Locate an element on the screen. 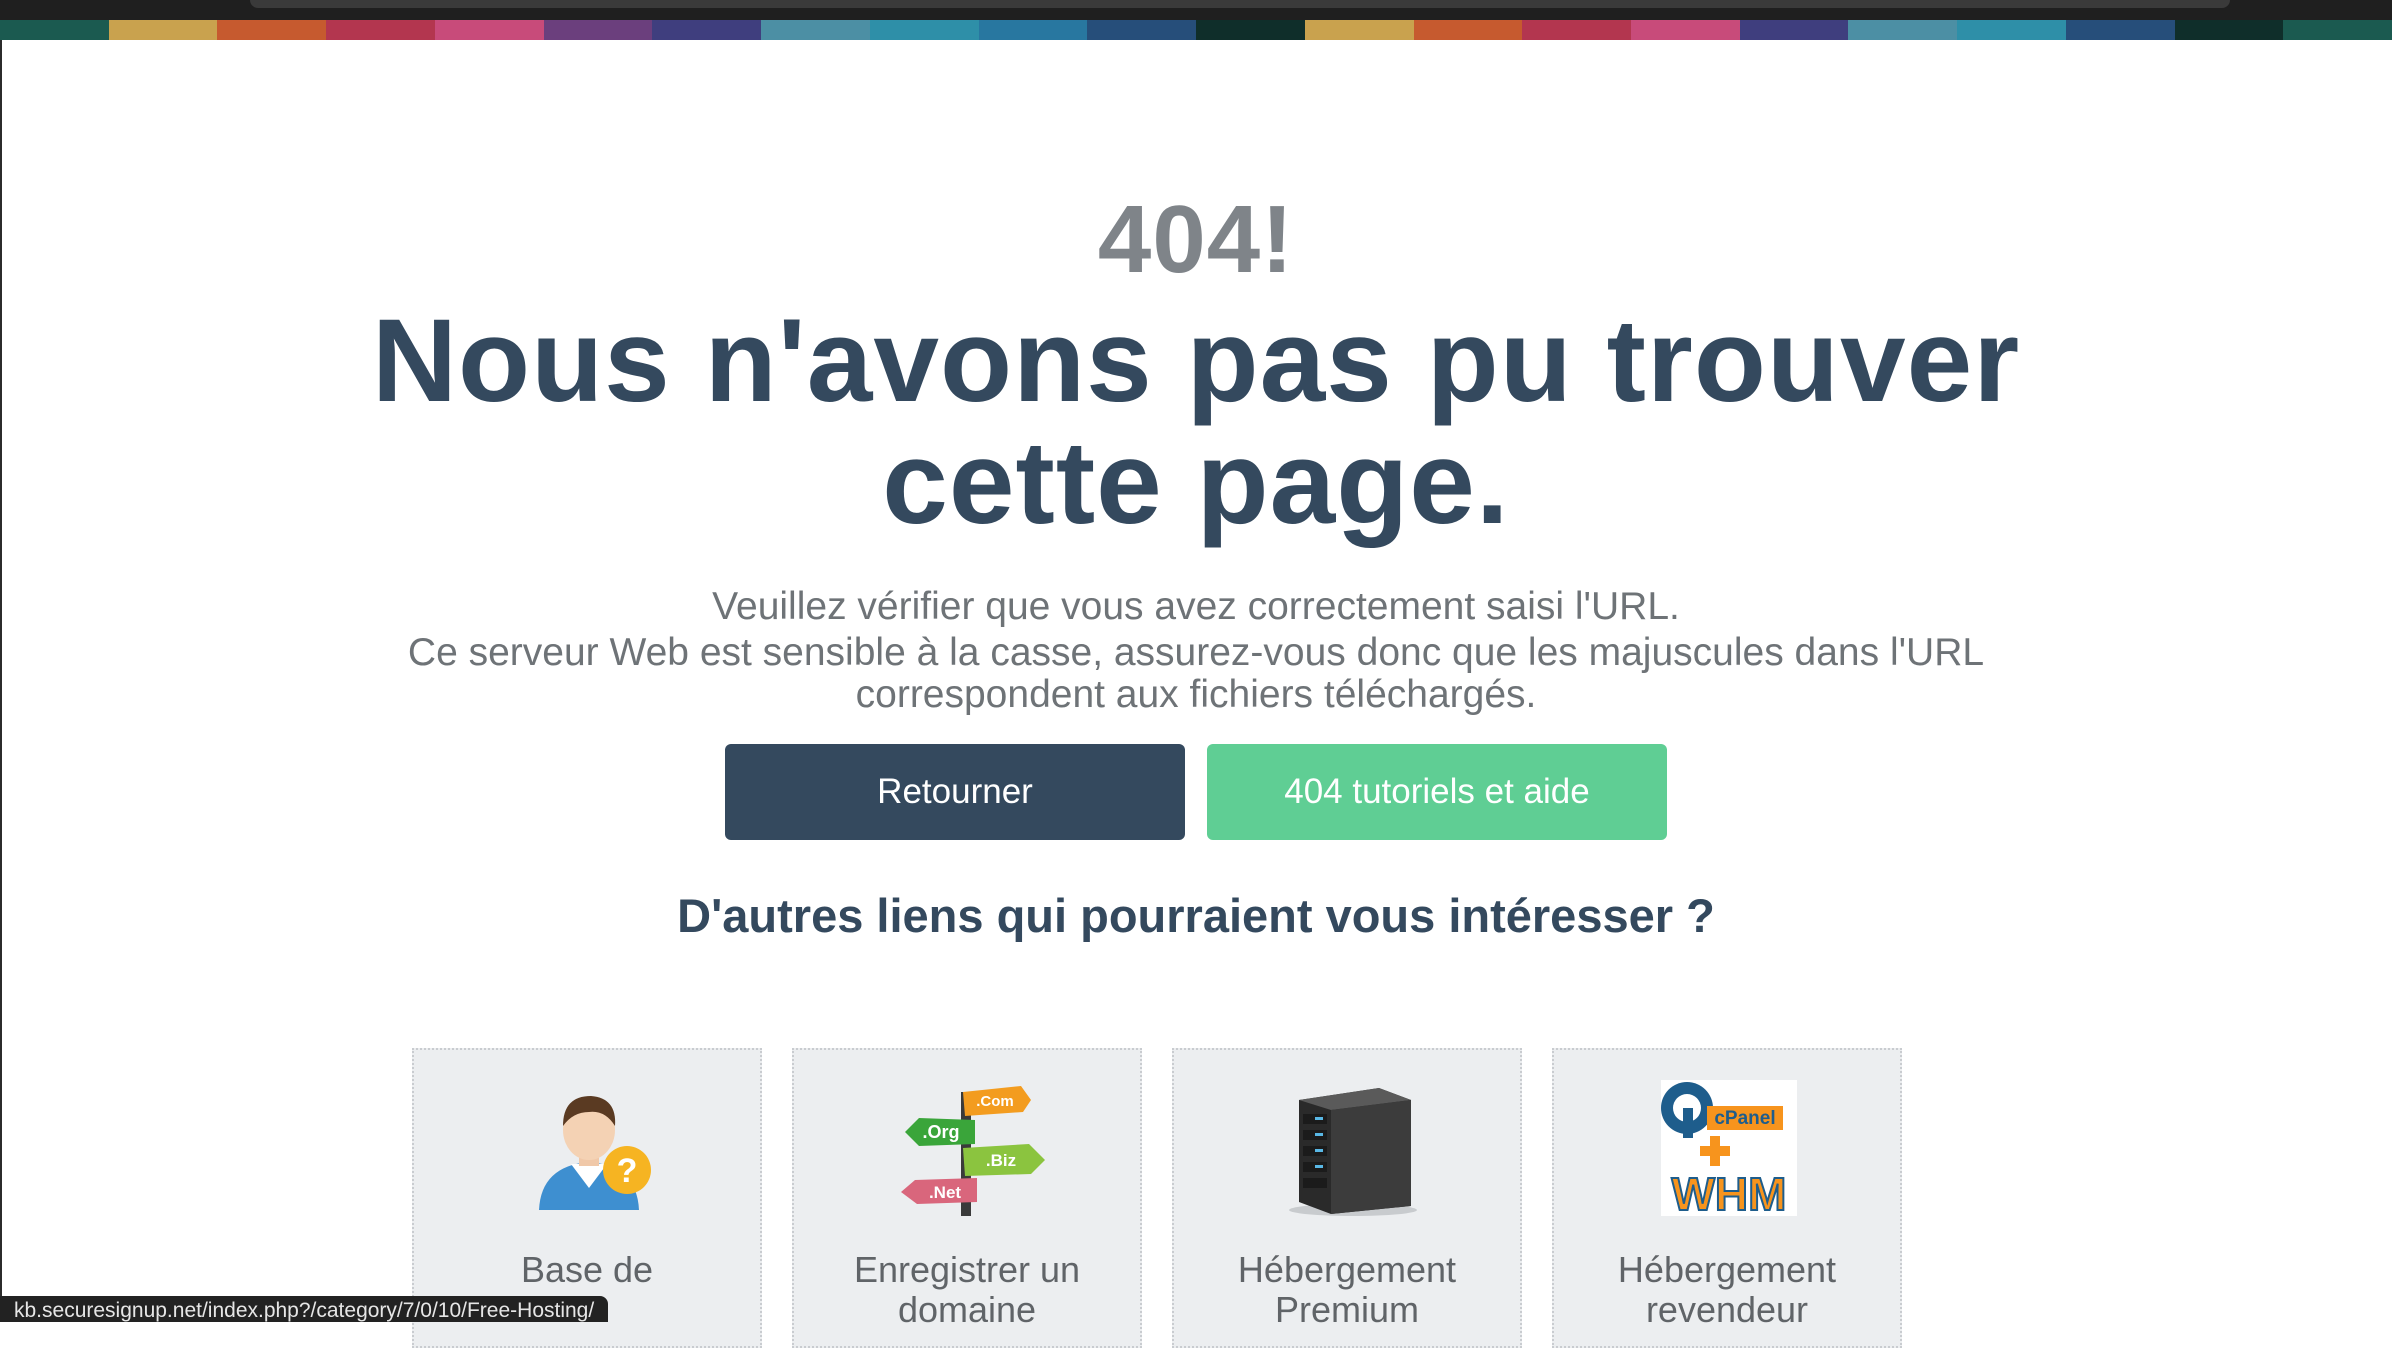 The image size is (2392, 1348). button-row: Retourner 404 tutoriels et aide is located at coordinates (1196, 792).